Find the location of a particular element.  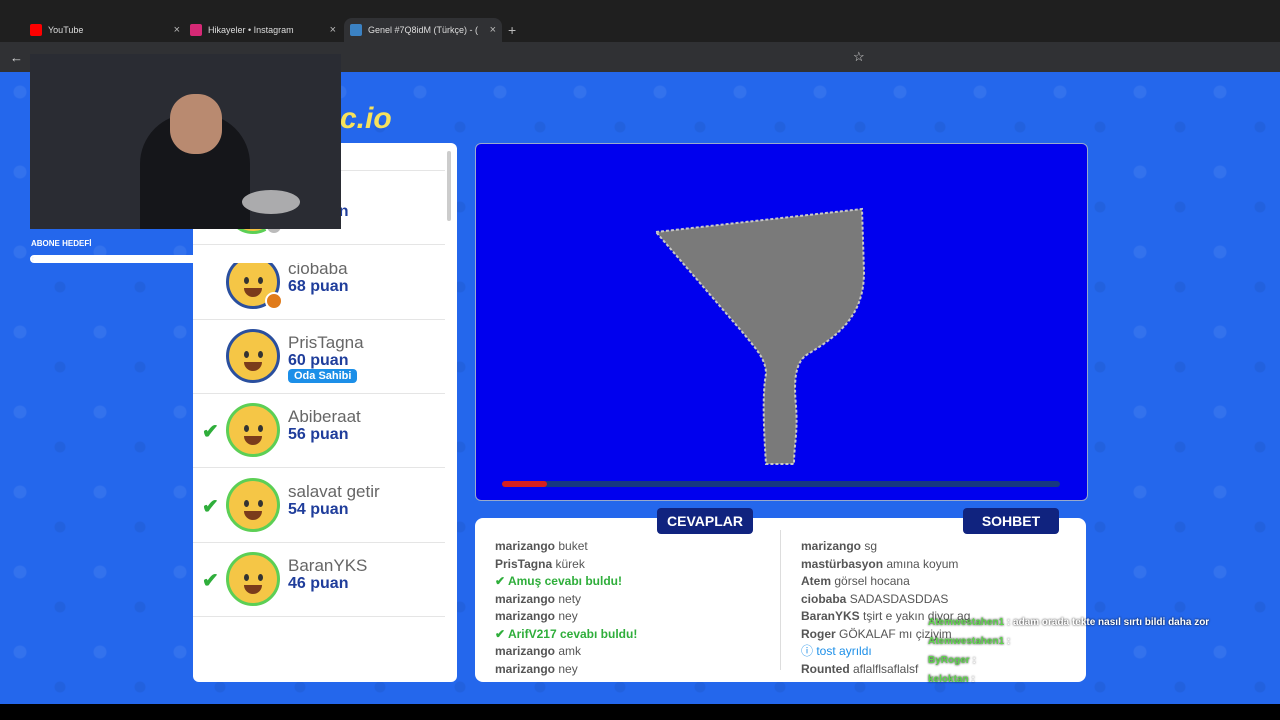

chat-text: buket is located at coordinates (571, 546).